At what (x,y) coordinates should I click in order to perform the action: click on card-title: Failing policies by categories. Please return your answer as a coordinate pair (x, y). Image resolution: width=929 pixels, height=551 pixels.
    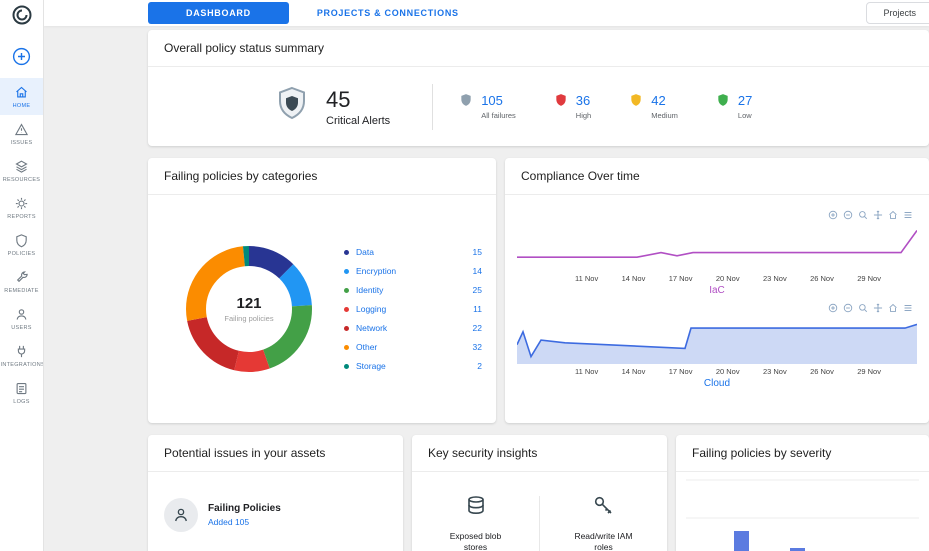
    Looking at the image, I should click on (322, 176).